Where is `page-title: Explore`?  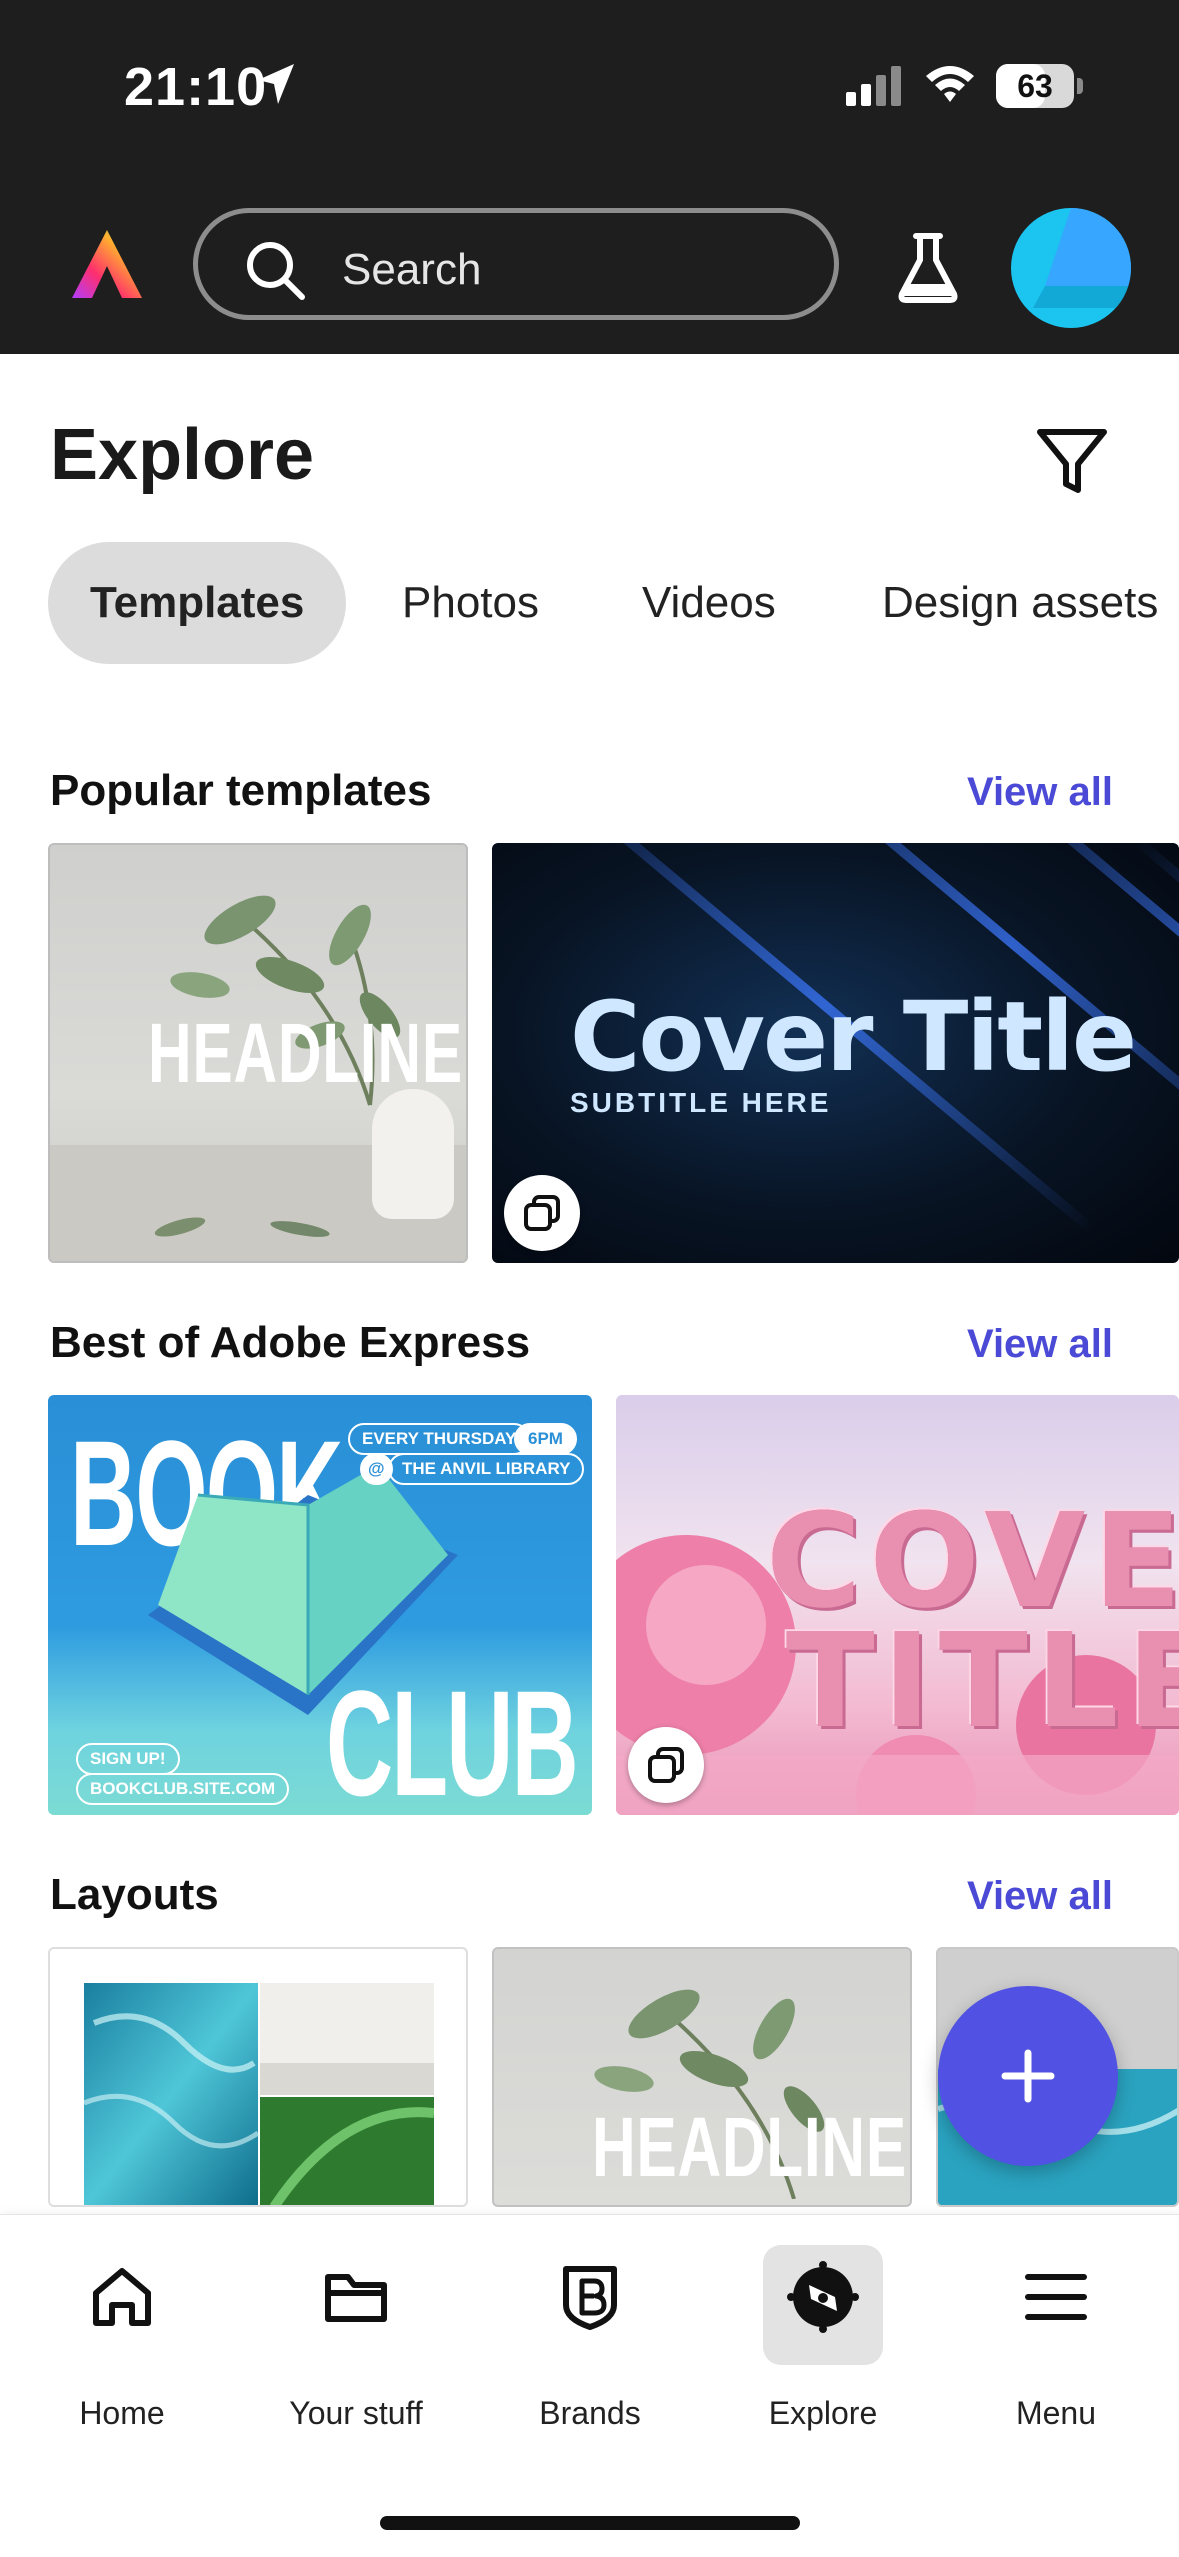 page-title: Explore is located at coordinates (182, 455).